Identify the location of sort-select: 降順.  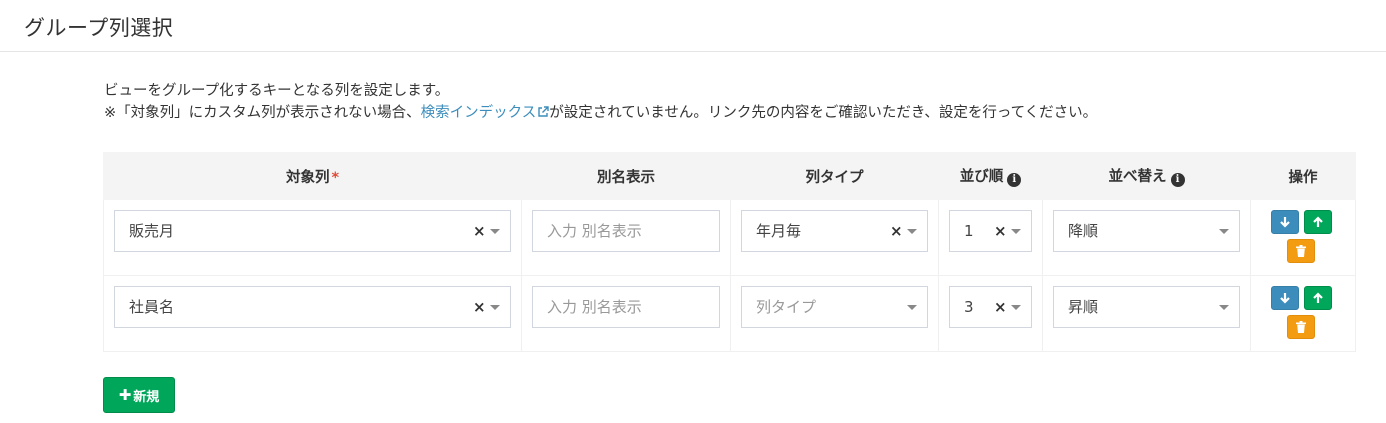
(1146, 231).